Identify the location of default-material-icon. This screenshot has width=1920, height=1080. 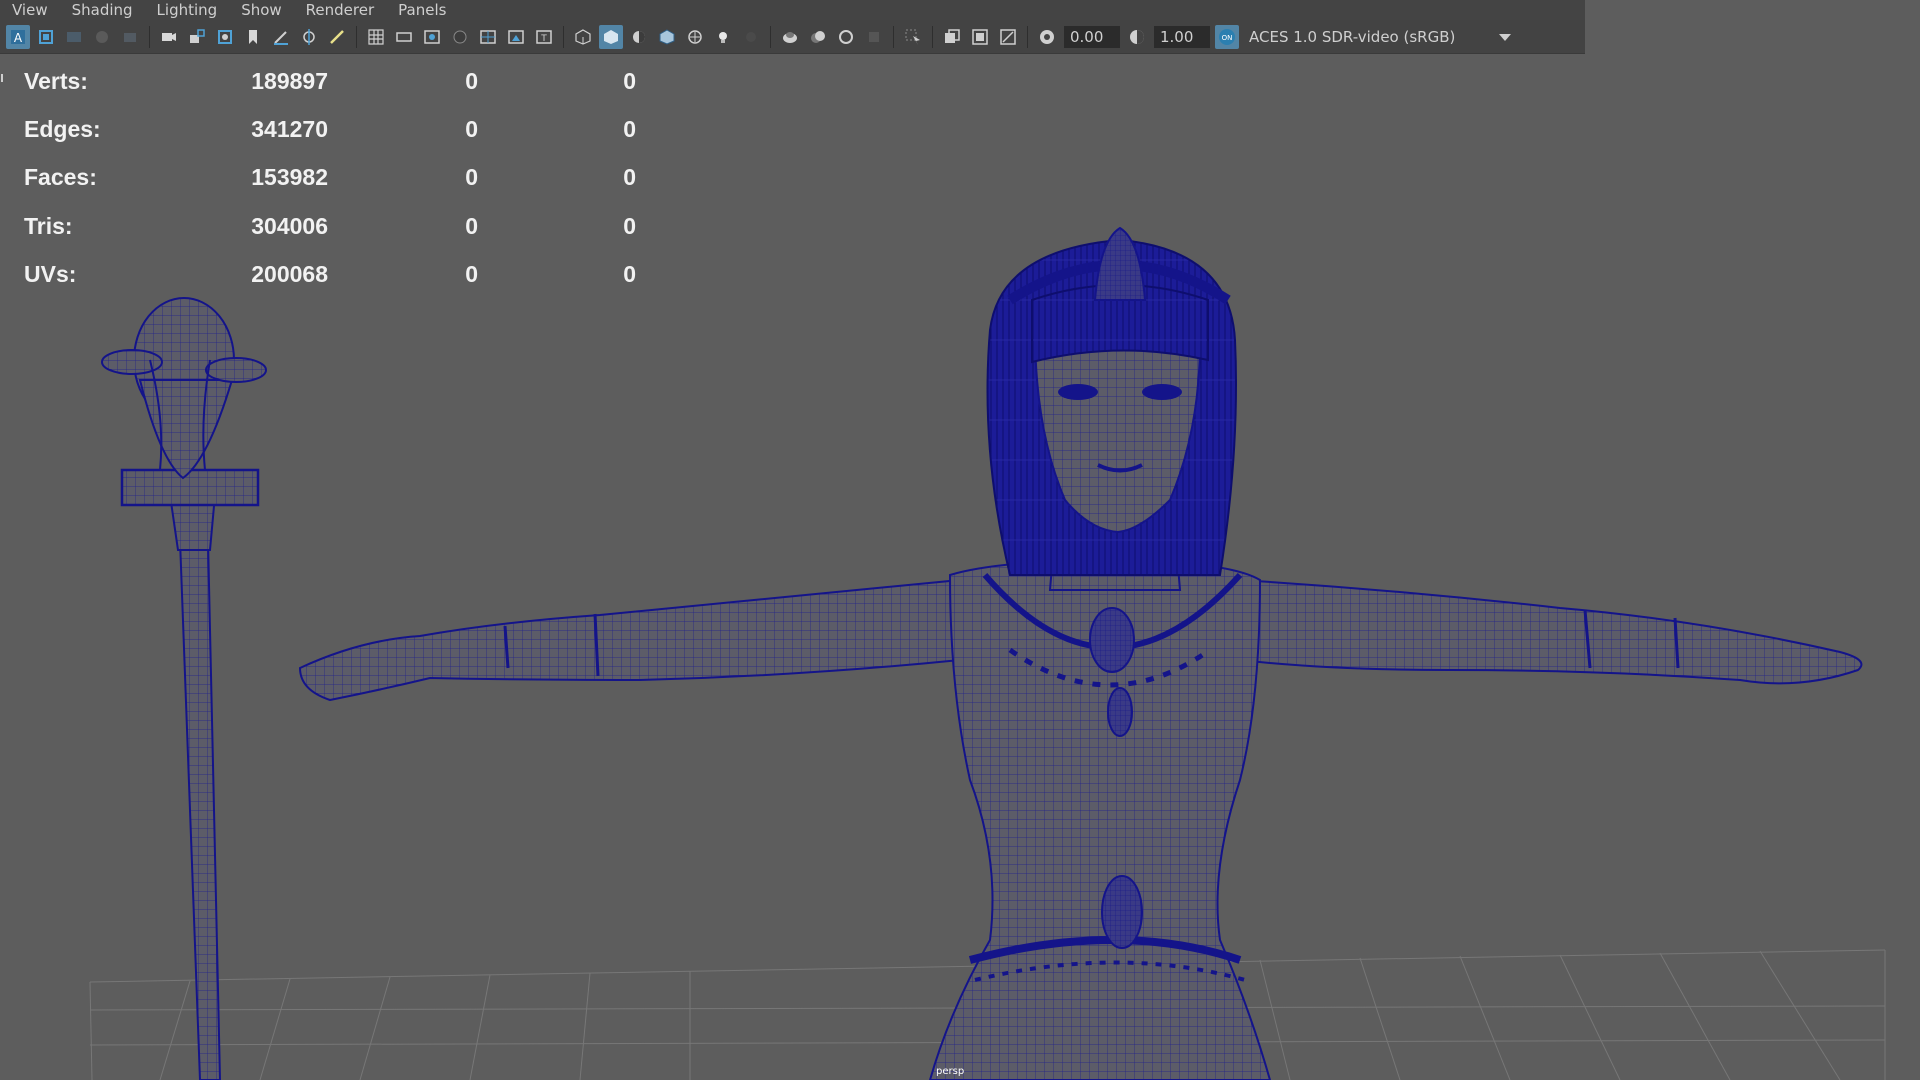
(639, 37).